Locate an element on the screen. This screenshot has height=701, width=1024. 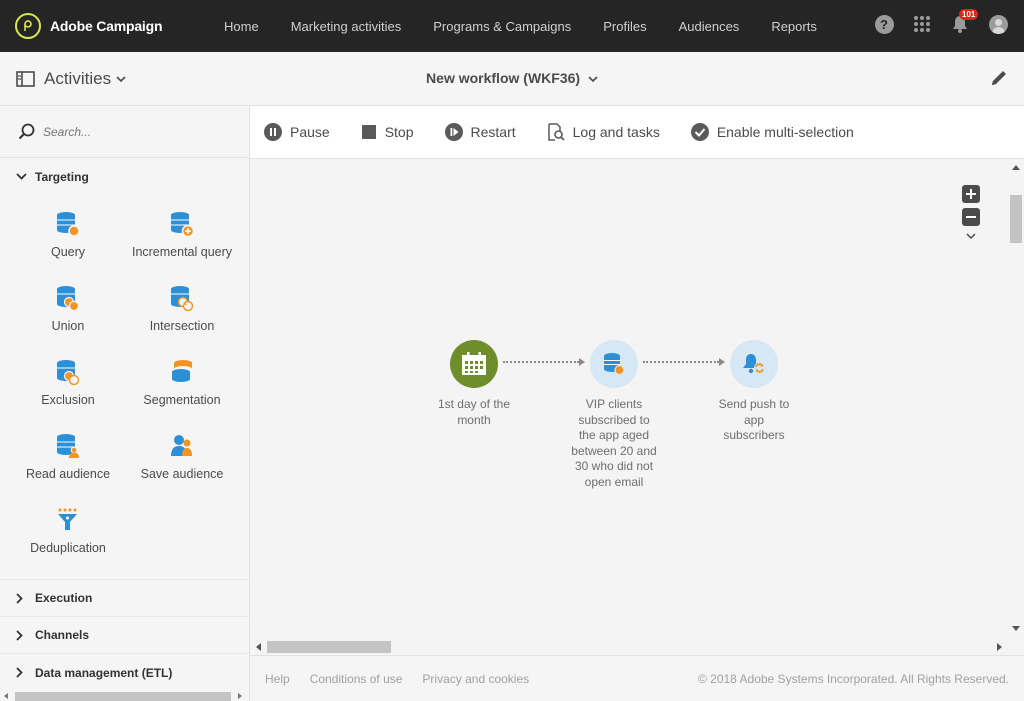
apps-button is located at coordinates (922, 24).